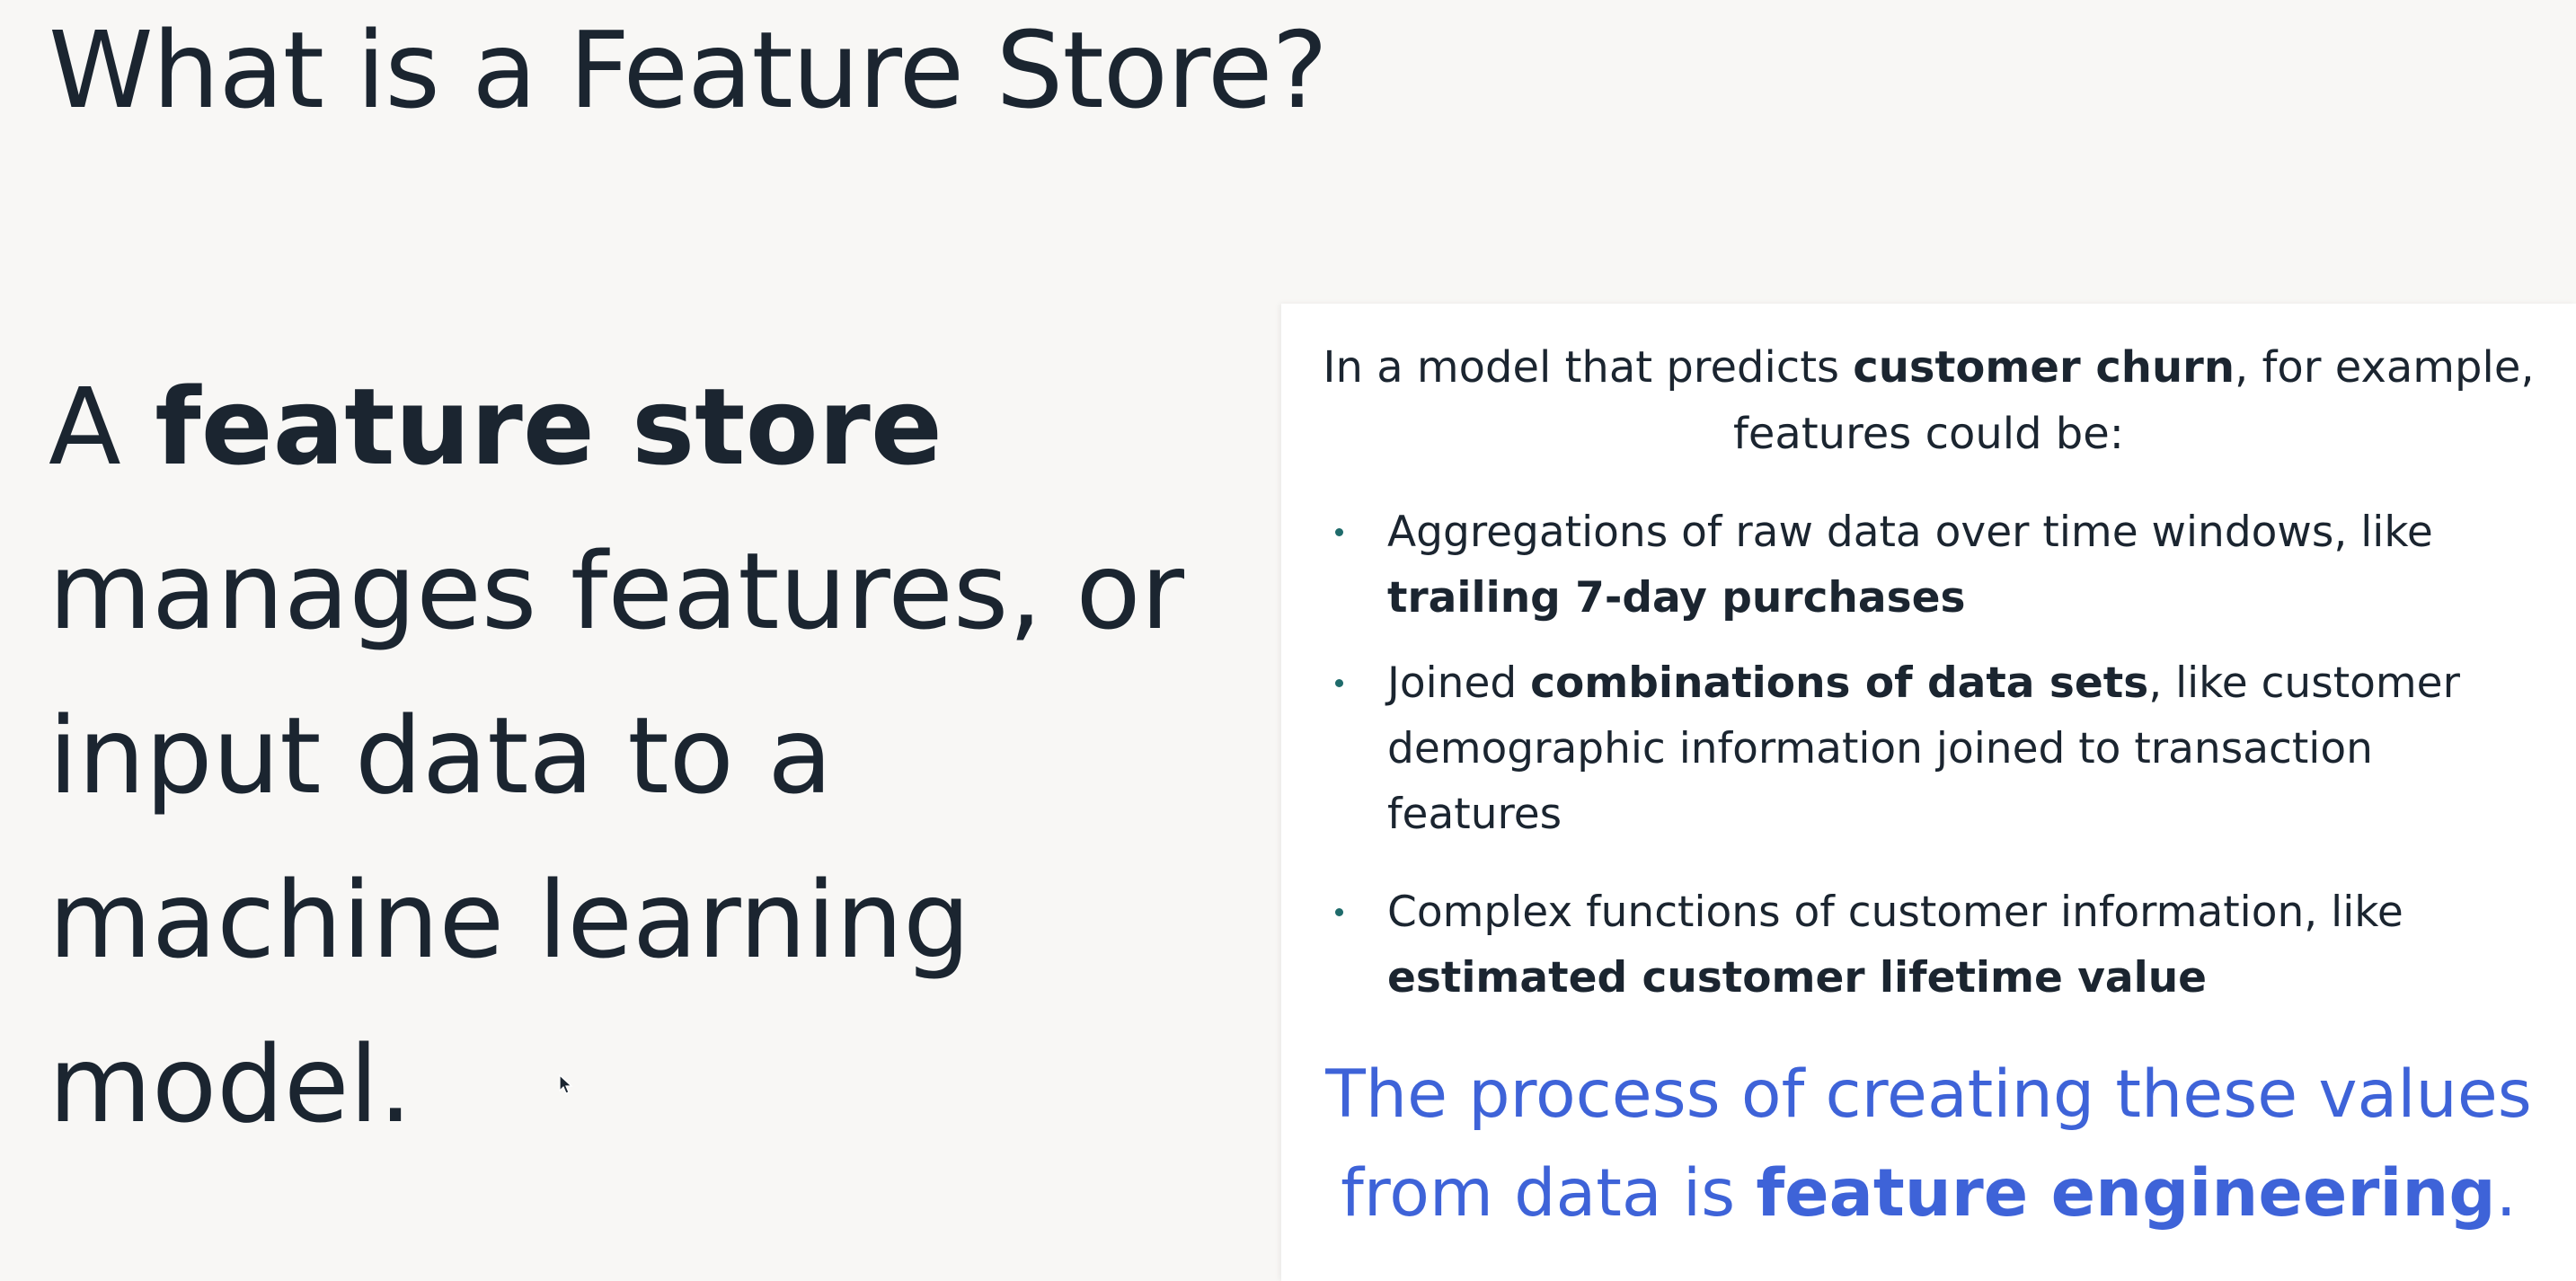 This screenshot has height=1281, width=2576. What do you see at coordinates (1676, 598) in the screenshot?
I see `bullet-text-bold: trailing 7-day purchases` at bounding box center [1676, 598].